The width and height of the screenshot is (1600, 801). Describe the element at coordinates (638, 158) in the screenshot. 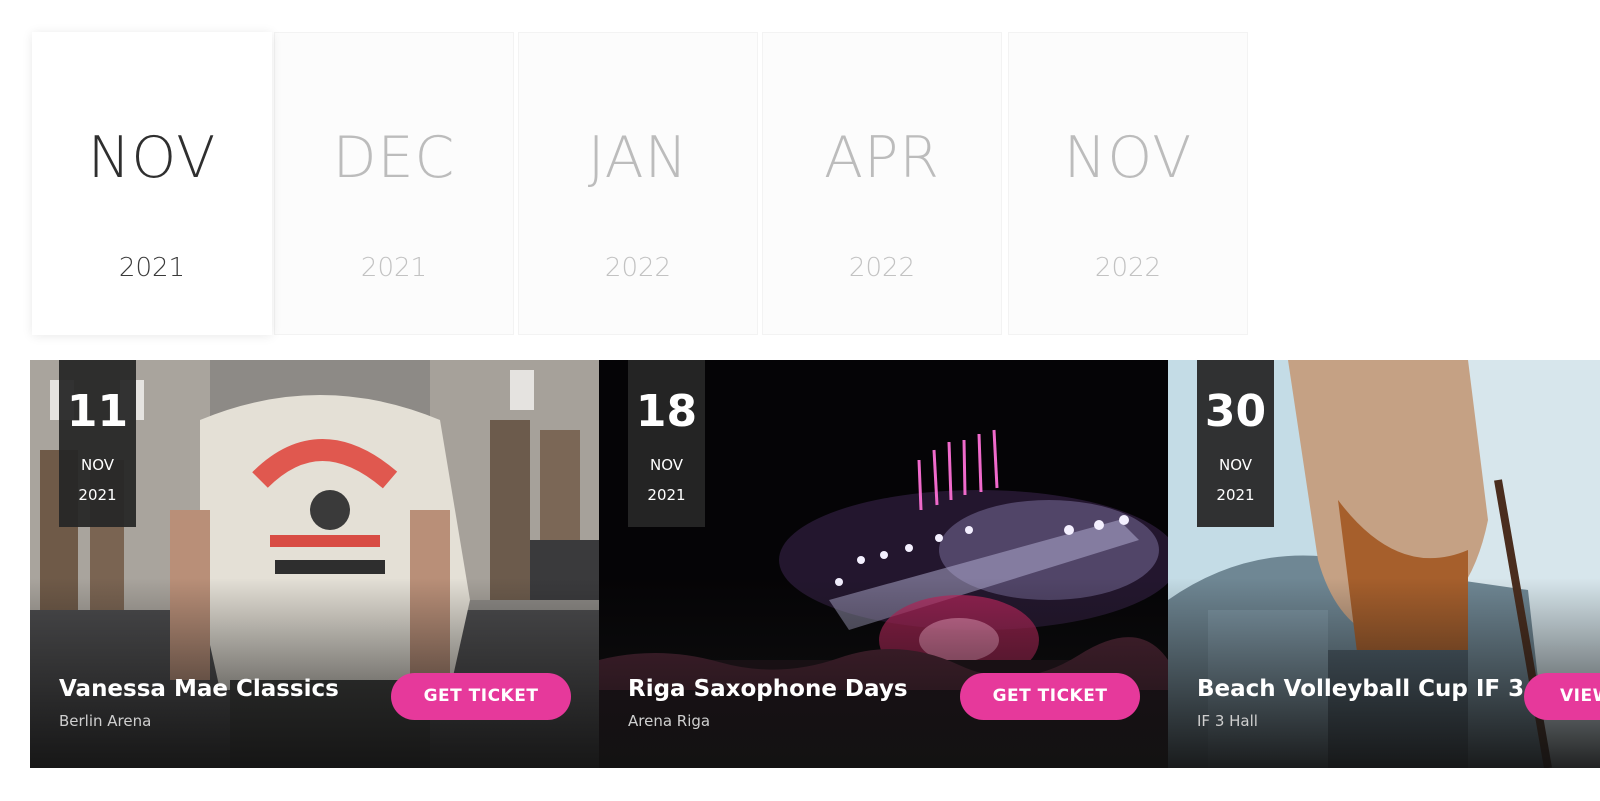

I see `month-label: JAN` at that location.